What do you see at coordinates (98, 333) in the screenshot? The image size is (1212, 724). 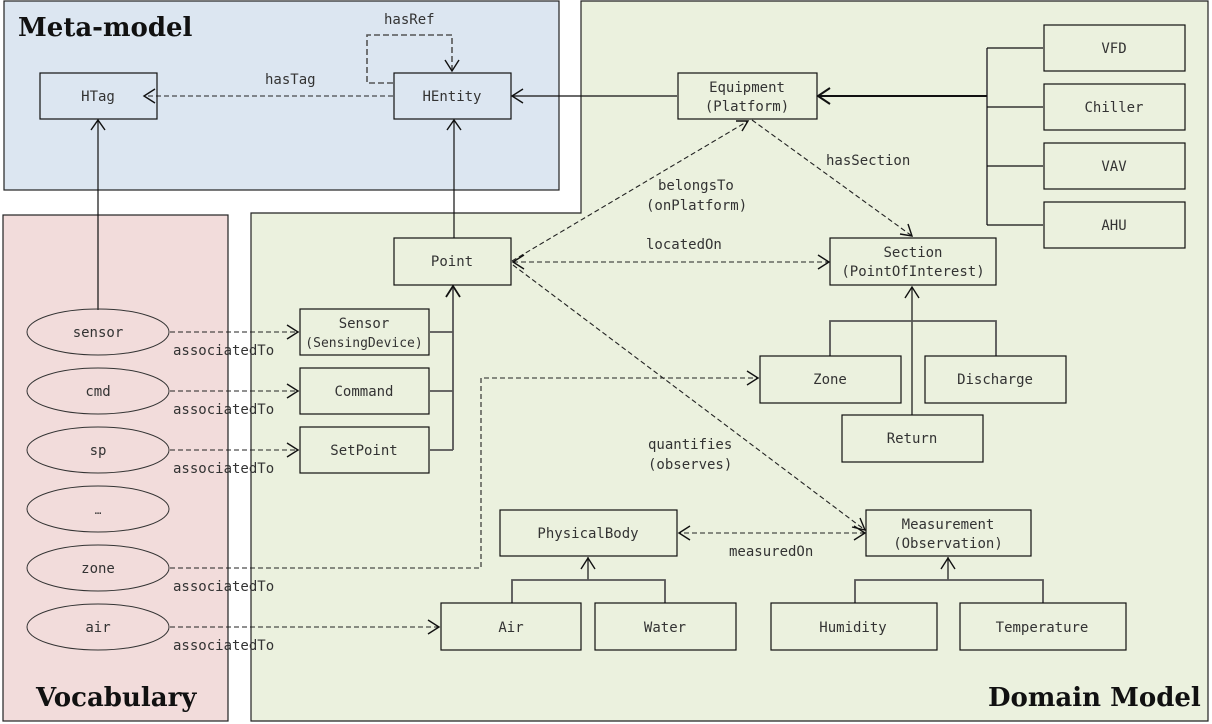 I see `svg-text: sensor` at bounding box center [98, 333].